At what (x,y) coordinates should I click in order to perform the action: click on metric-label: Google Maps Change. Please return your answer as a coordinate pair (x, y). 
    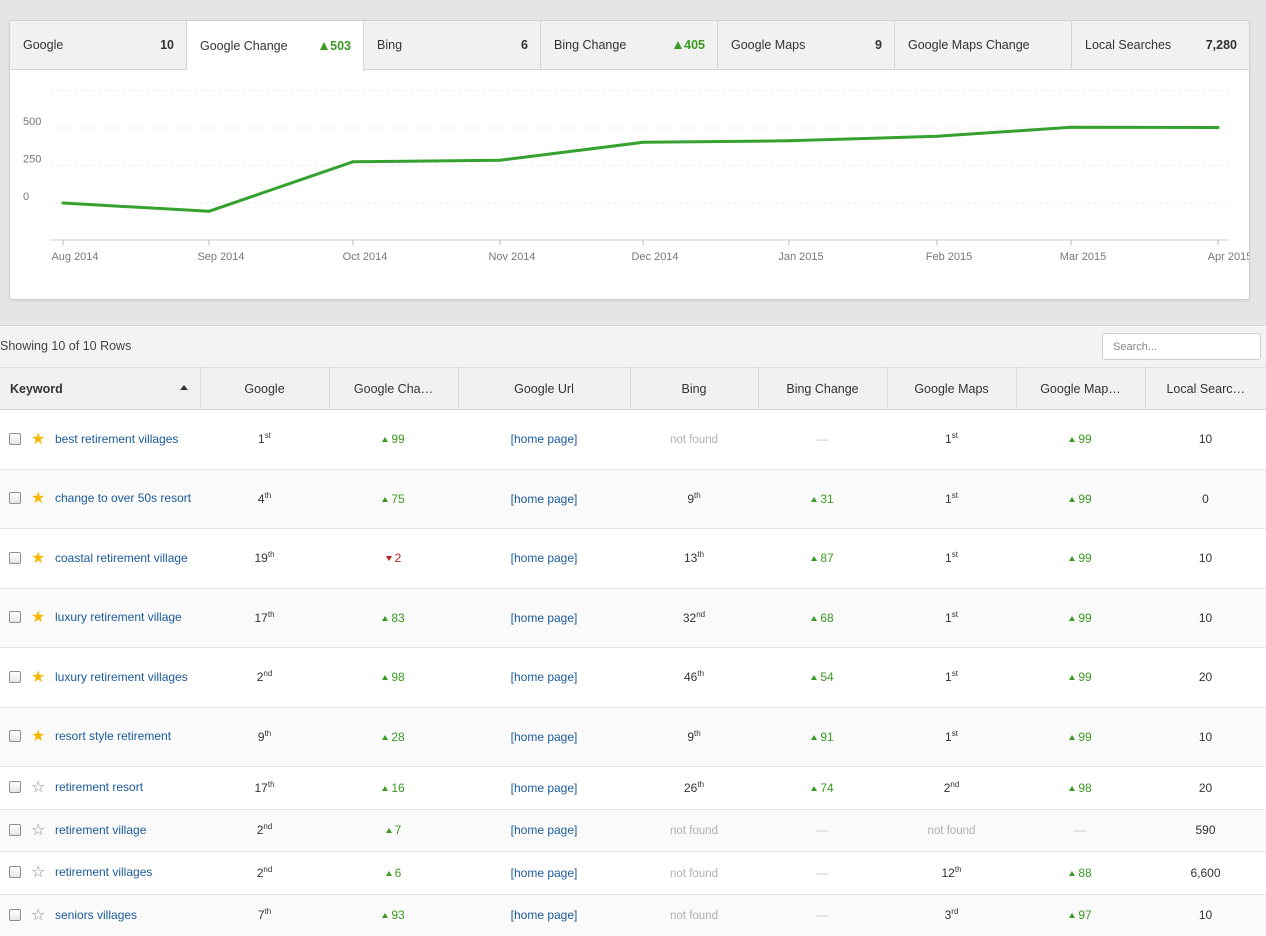
    Looking at the image, I should click on (969, 45).